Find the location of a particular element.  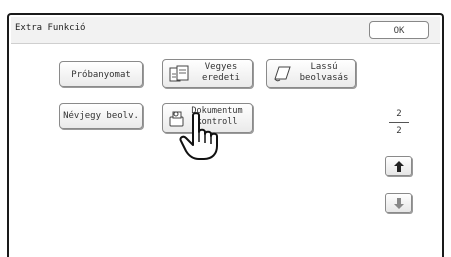

business-card-scan-label: Névjegy beolv. is located at coordinates (101, 116).